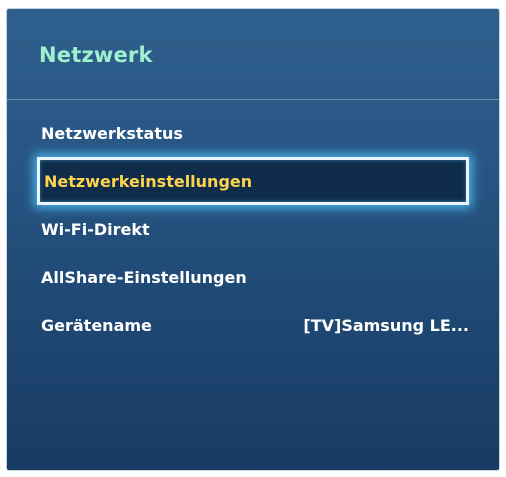 The height and width of the screenshot is (477, 506). Describe the element at coordinates (95, 229) in the screenshot. I see `menu-item-label: Wi-Fi-Direkt` at that location.